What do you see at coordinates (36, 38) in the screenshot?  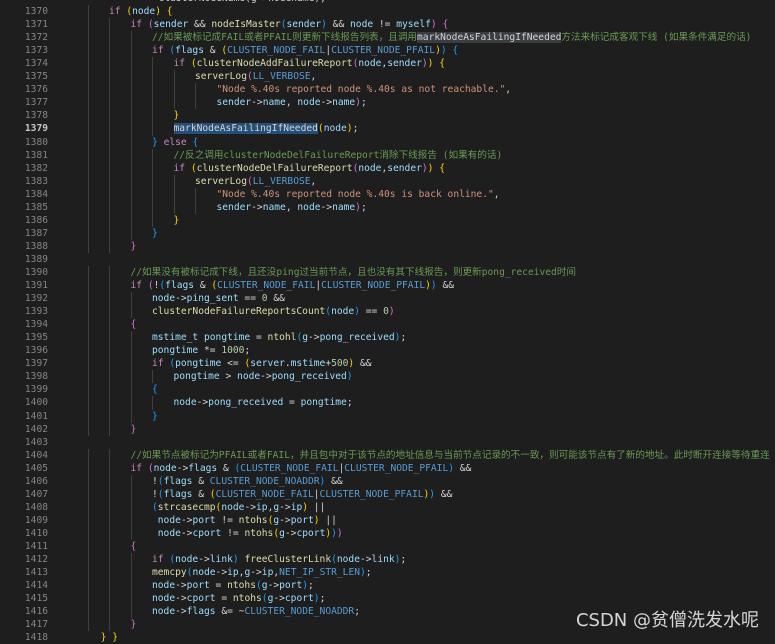 I see `line-number: 1372` at bounding box center [36, 38].